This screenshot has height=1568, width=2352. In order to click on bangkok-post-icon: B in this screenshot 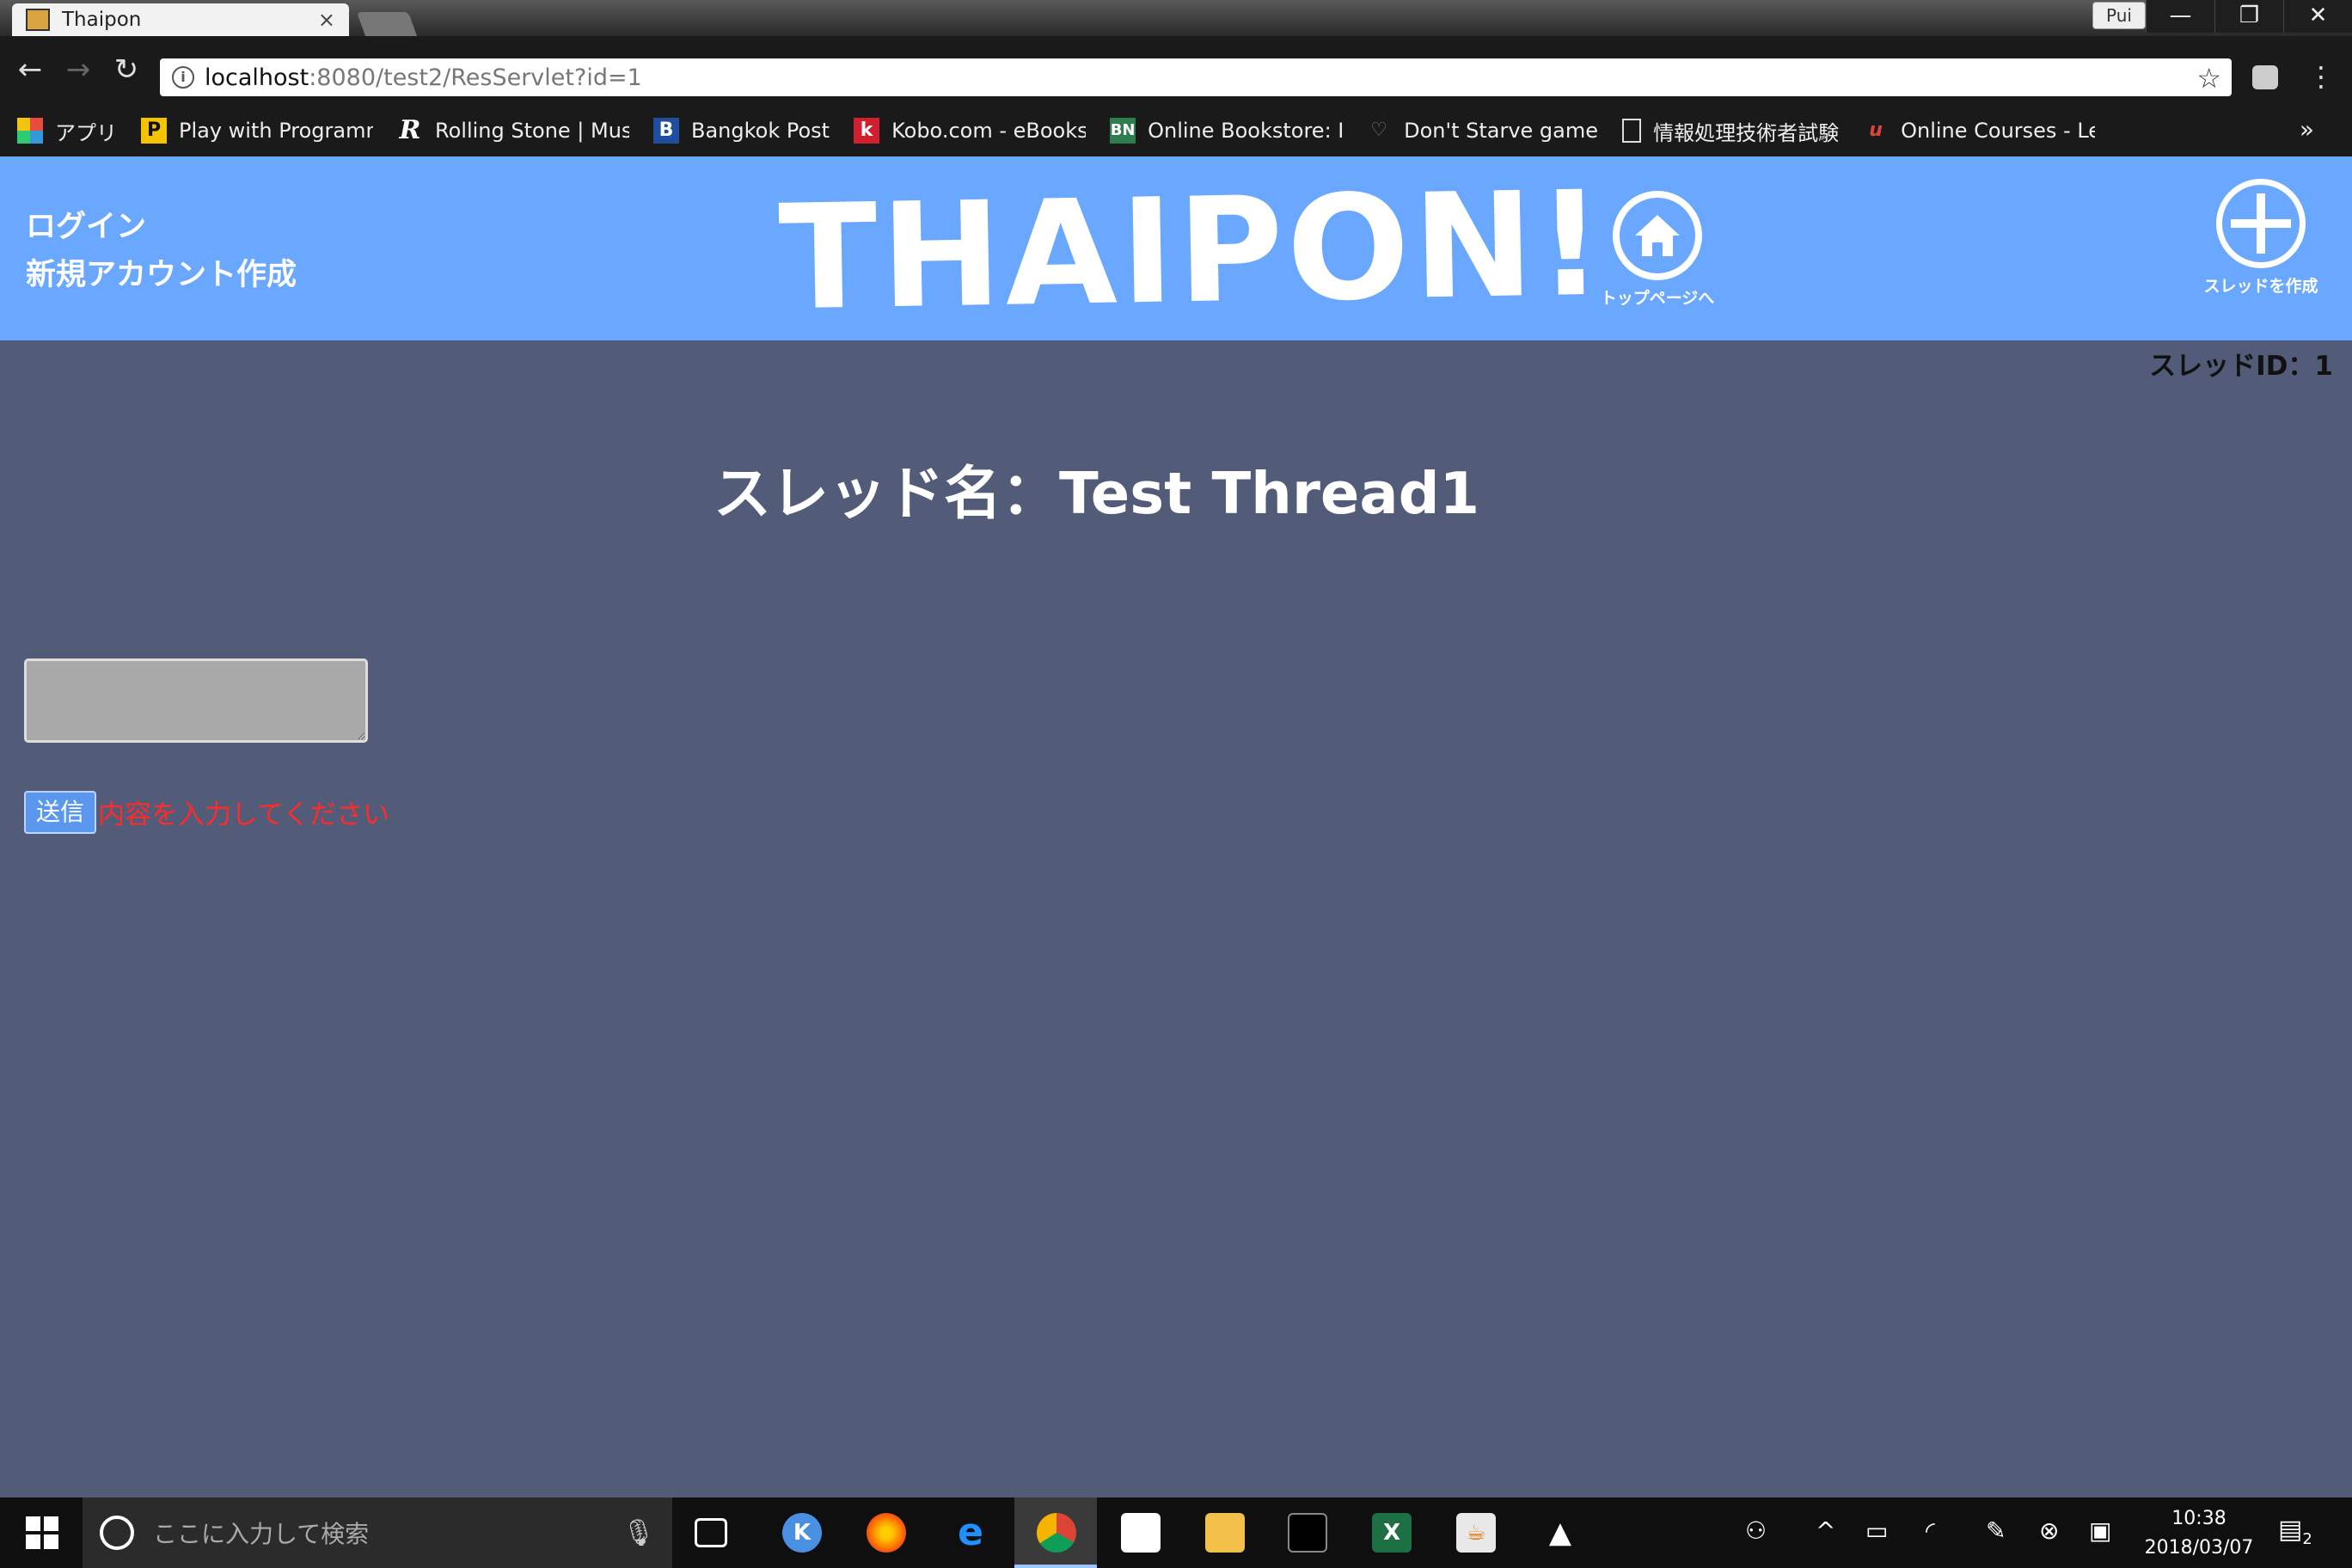, I will do `click(666, 131)`.